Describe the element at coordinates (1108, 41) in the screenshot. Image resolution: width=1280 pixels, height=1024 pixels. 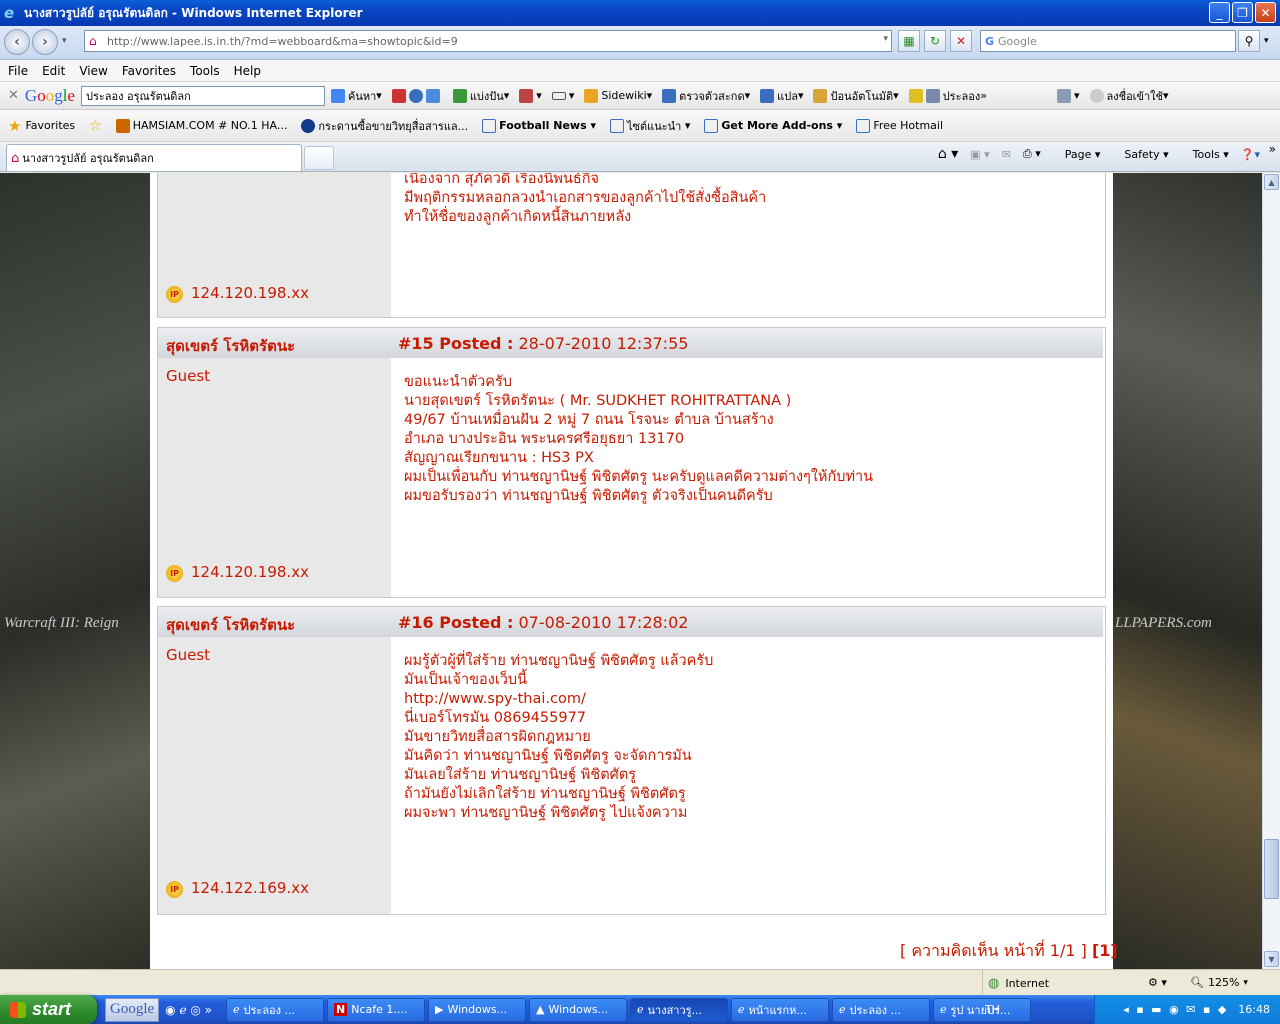
I see `search-input: G Google` at that location.